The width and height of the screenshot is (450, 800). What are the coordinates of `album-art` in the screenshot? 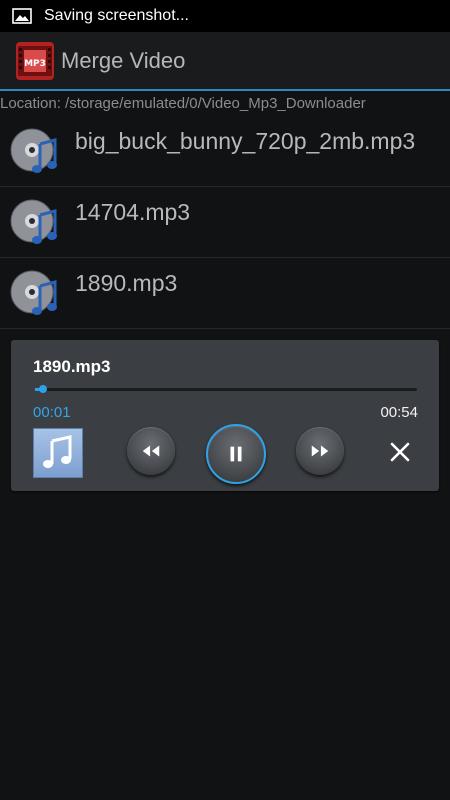 It's located at (58, 453).